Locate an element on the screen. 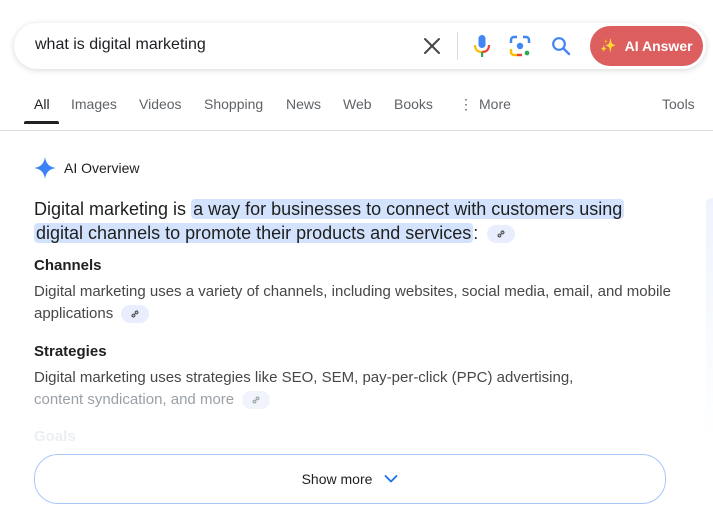 This screenshot has height=524, width=713. search-input: what is digital marketing is located at coordinates (120, 45).